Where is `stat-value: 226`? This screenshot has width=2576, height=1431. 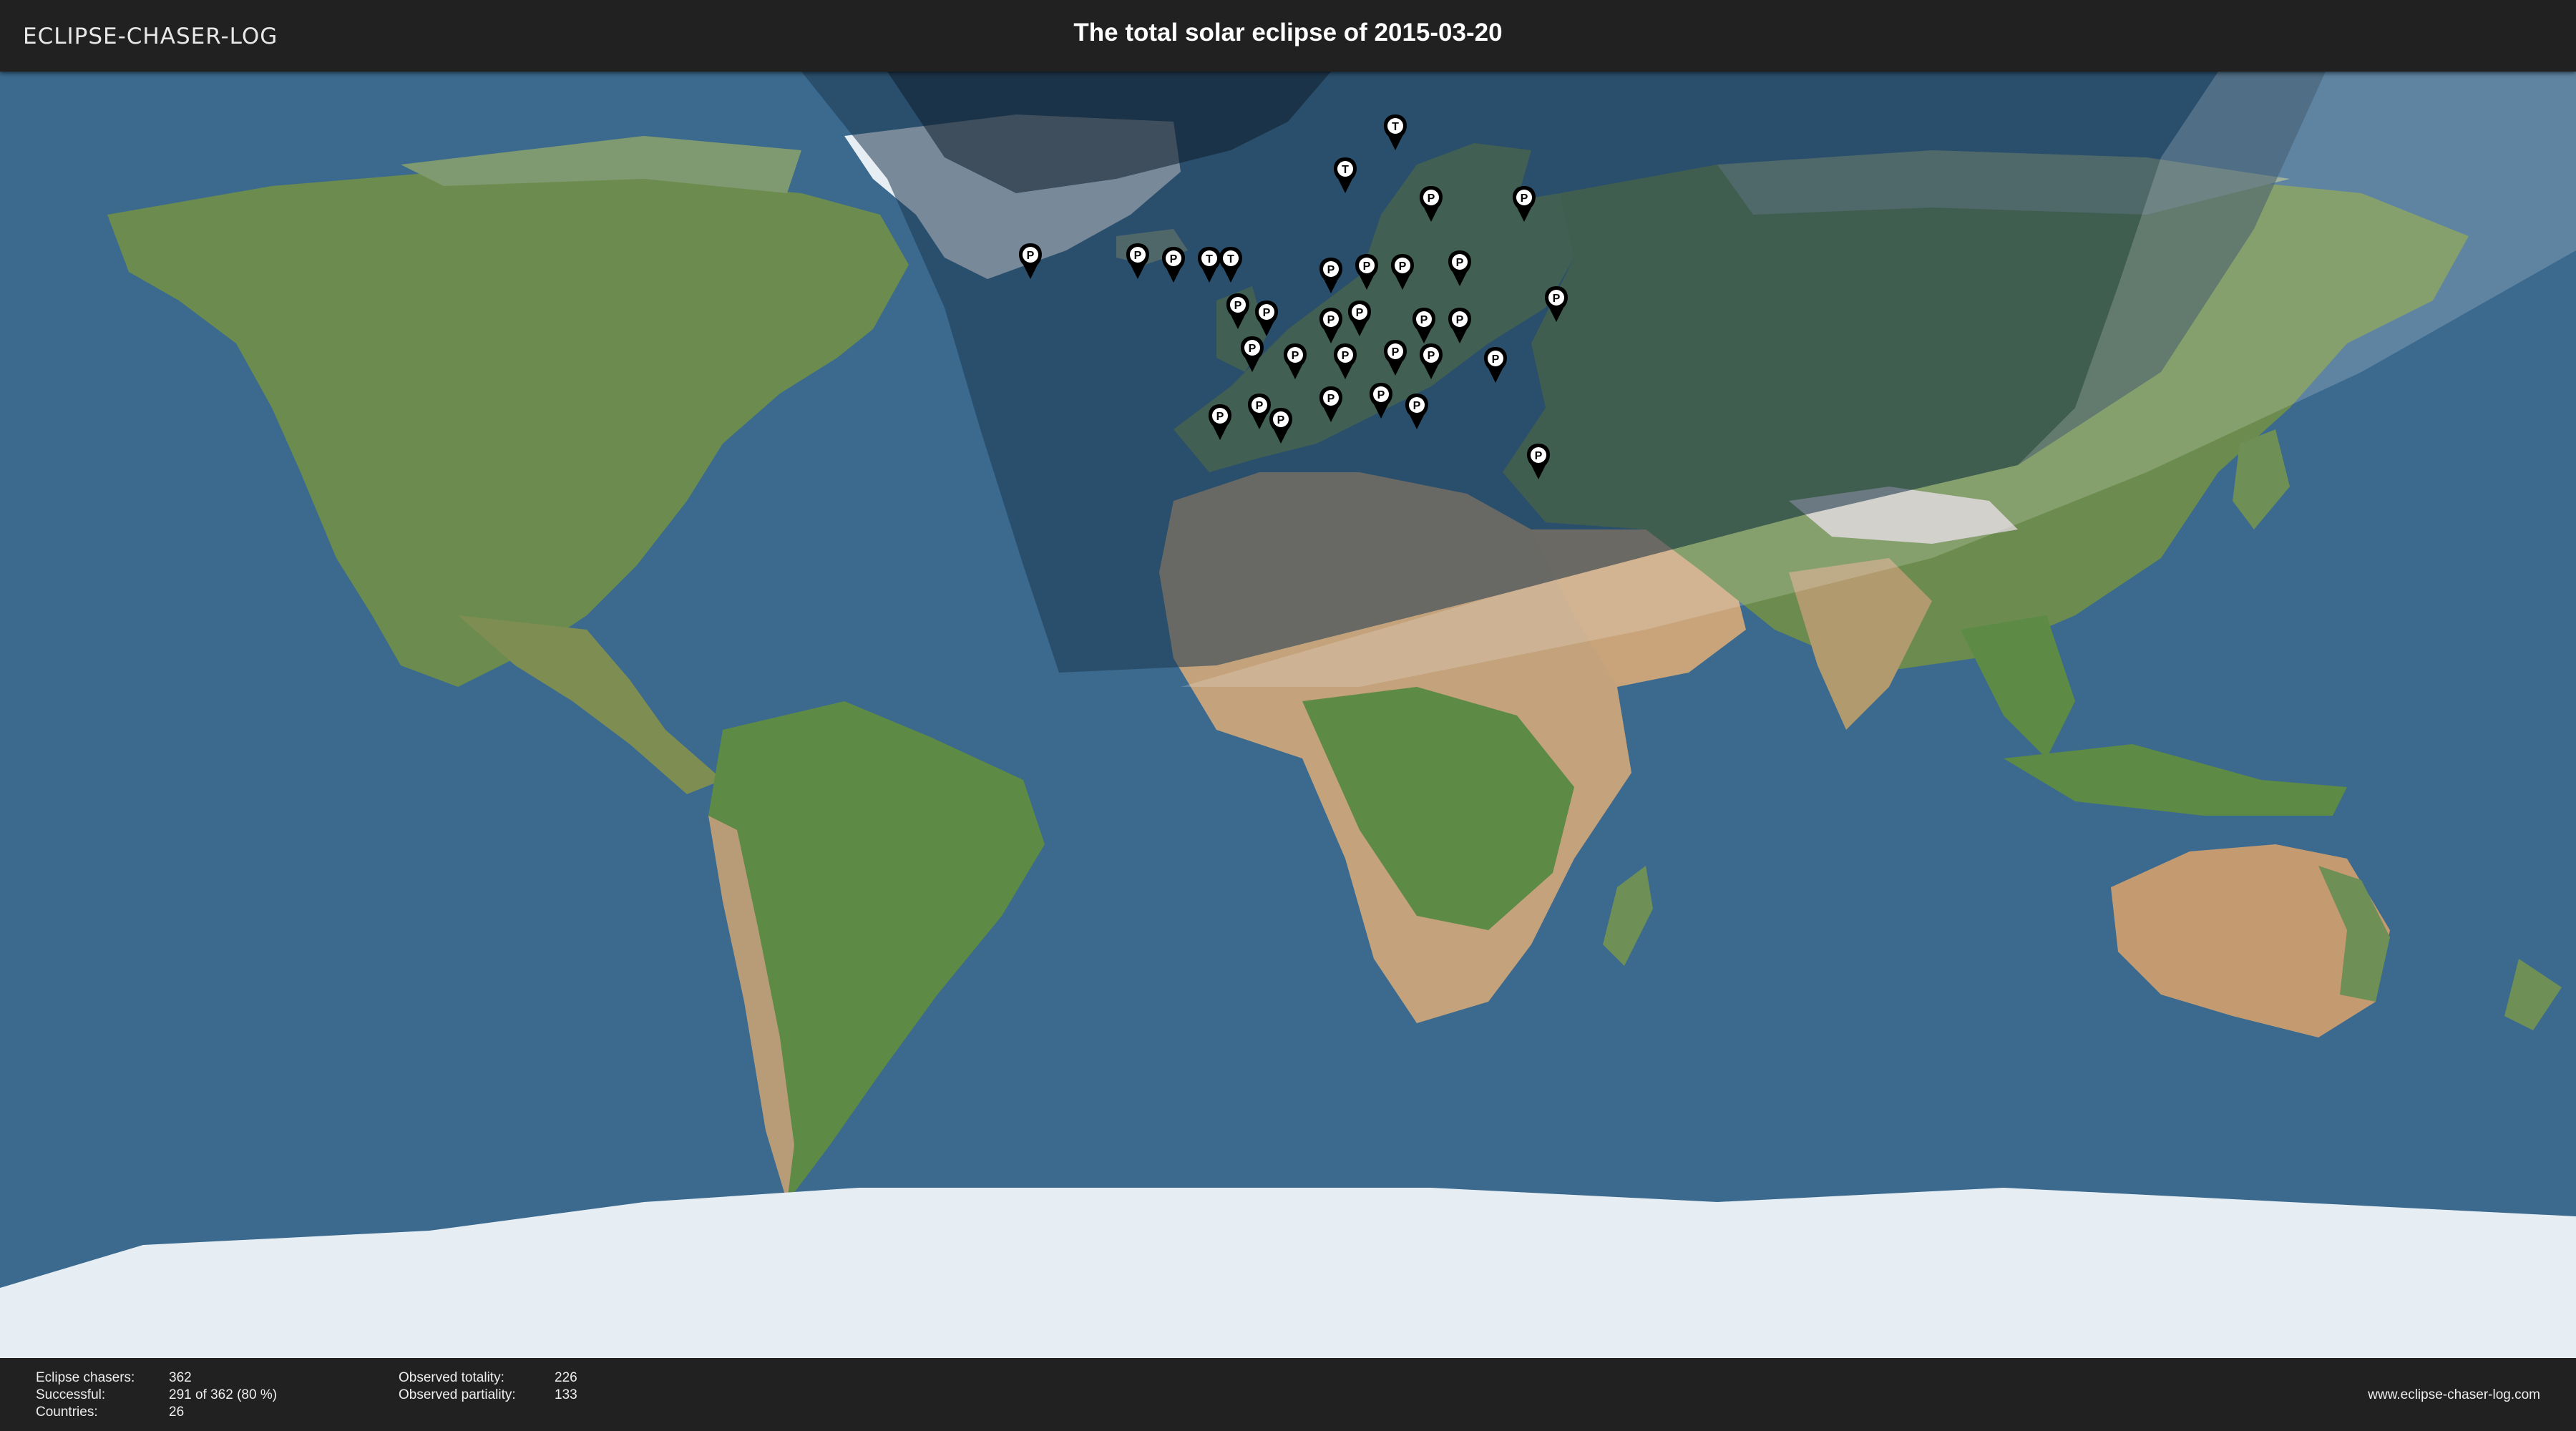 stat-value: 226 is located at coordinates (566, 1377).